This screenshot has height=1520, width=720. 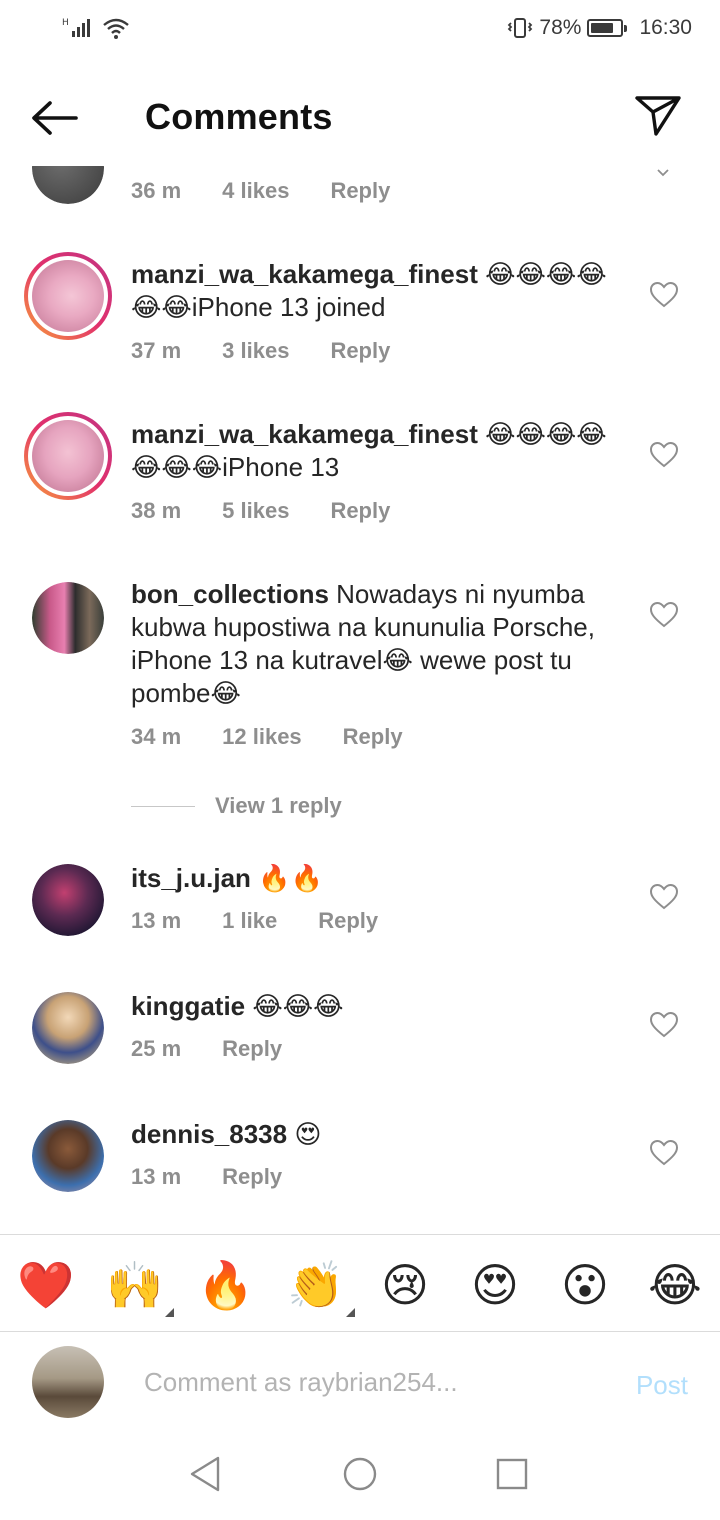 I want to click on clock: 16:30, so click(x=665, y=27).